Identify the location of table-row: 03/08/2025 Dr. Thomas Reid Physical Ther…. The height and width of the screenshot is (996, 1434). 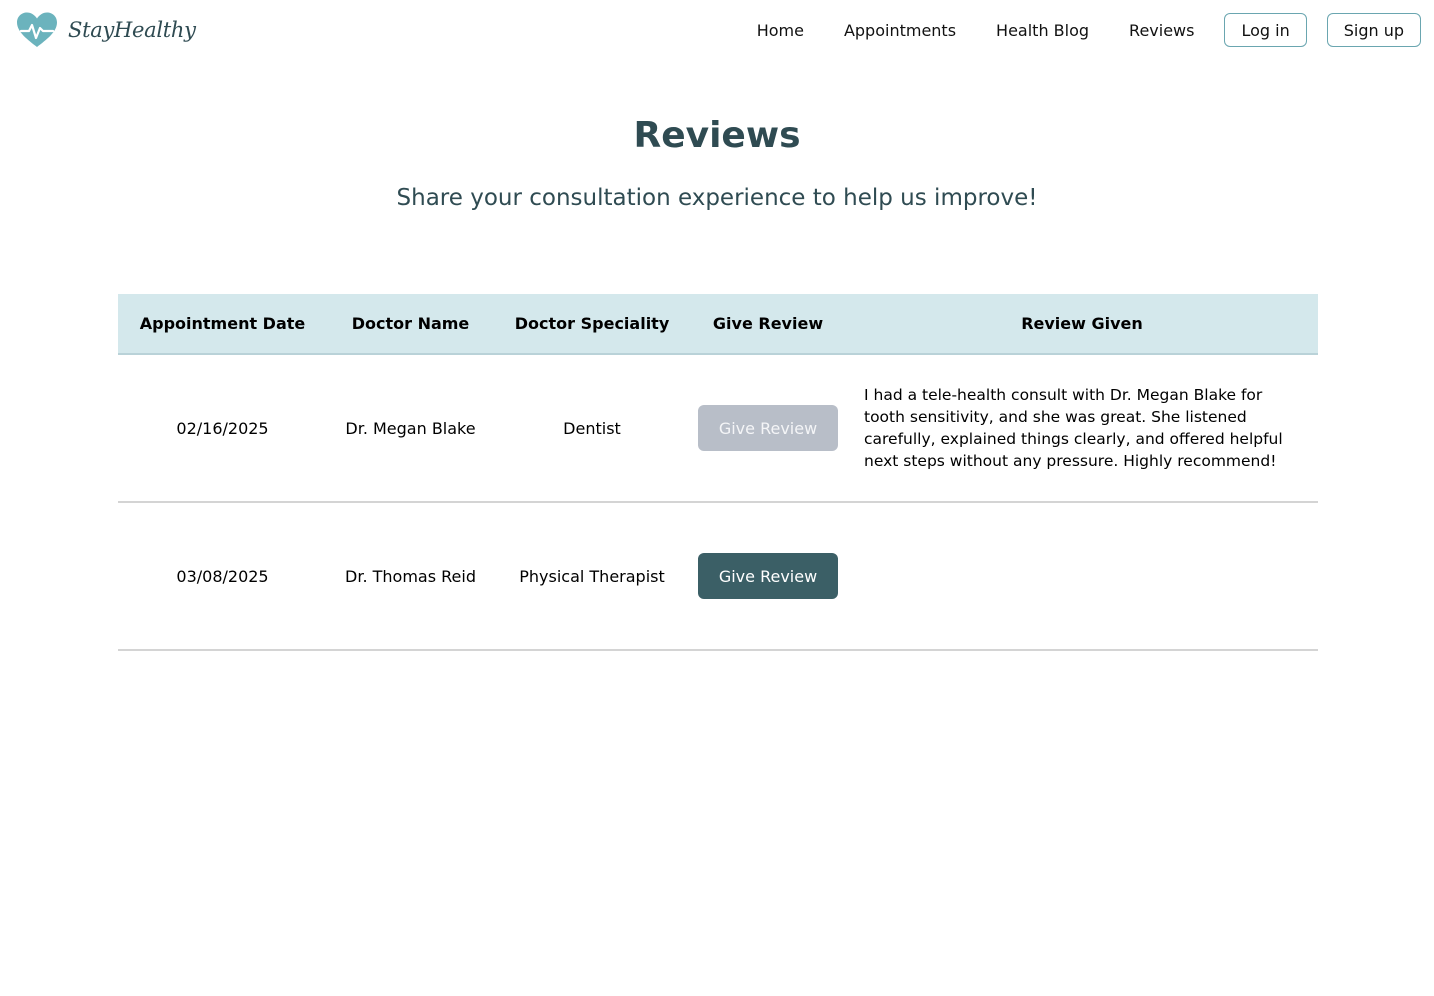
(718, 576).